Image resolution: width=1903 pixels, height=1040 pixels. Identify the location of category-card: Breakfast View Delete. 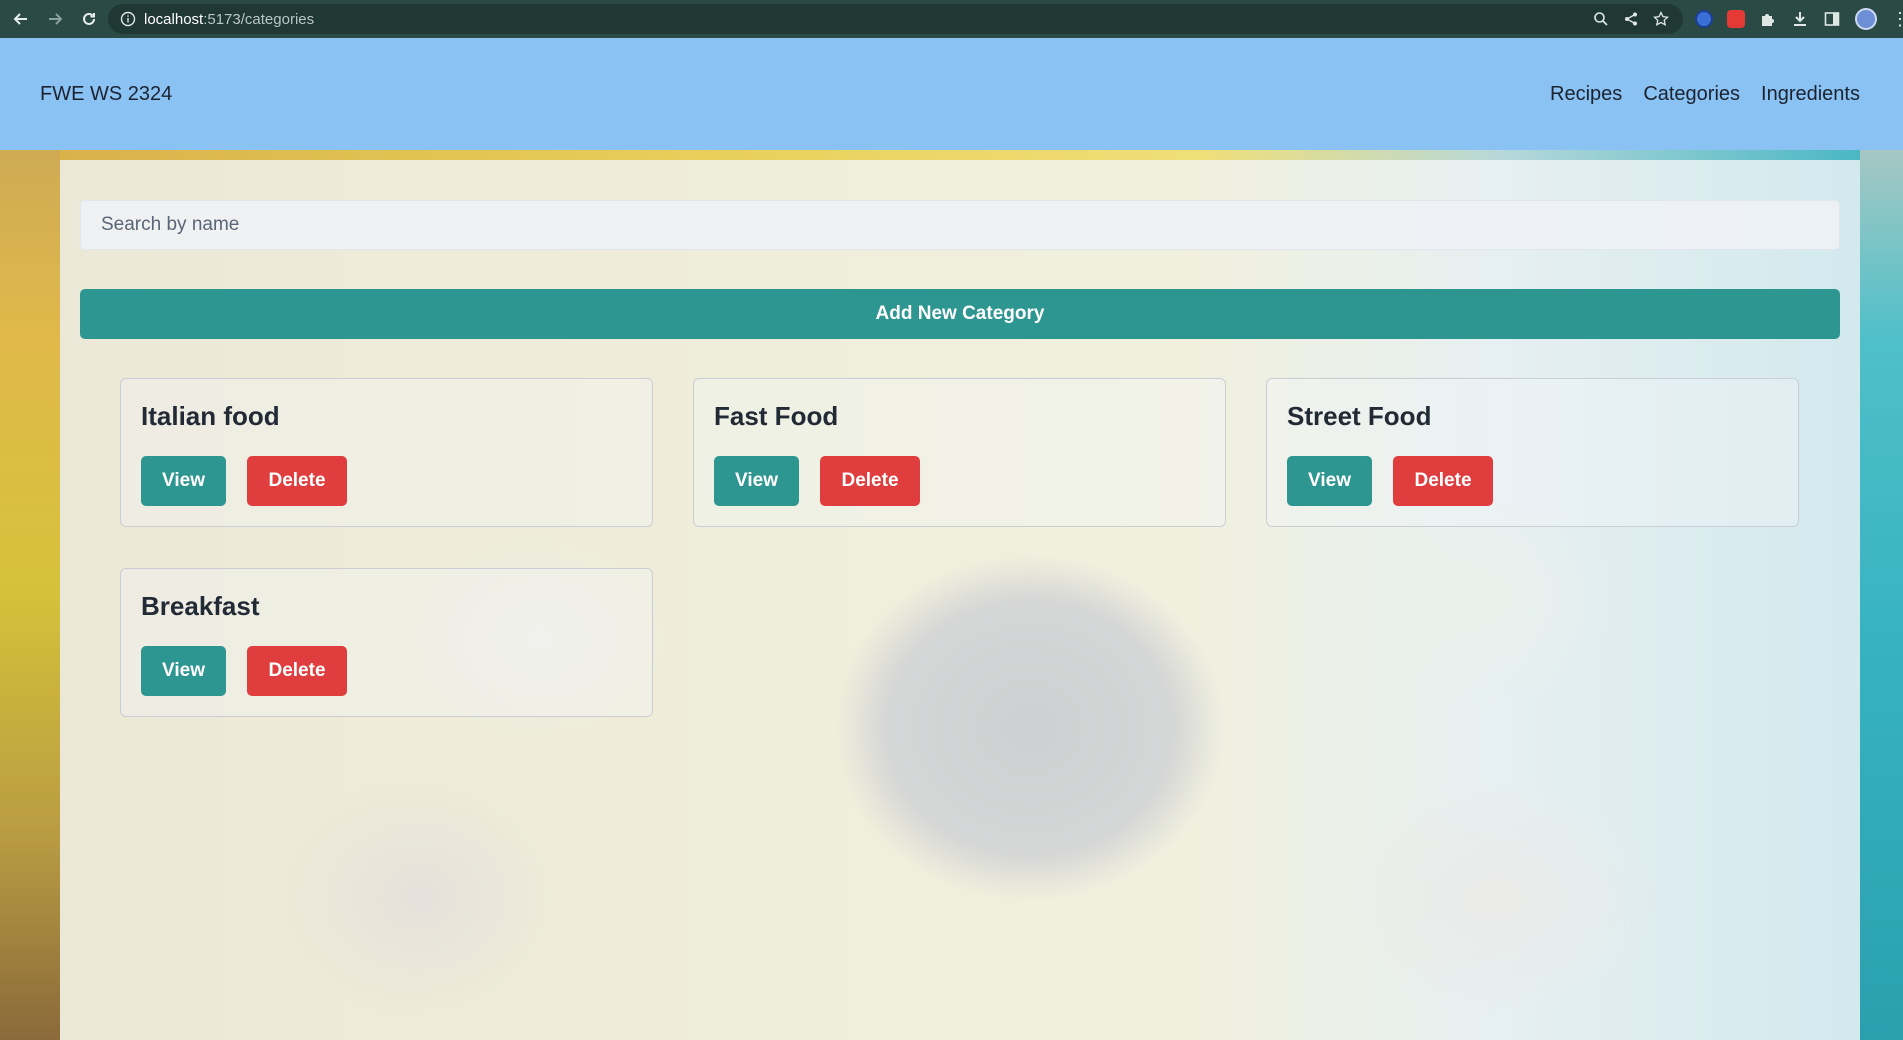
(386, 642).